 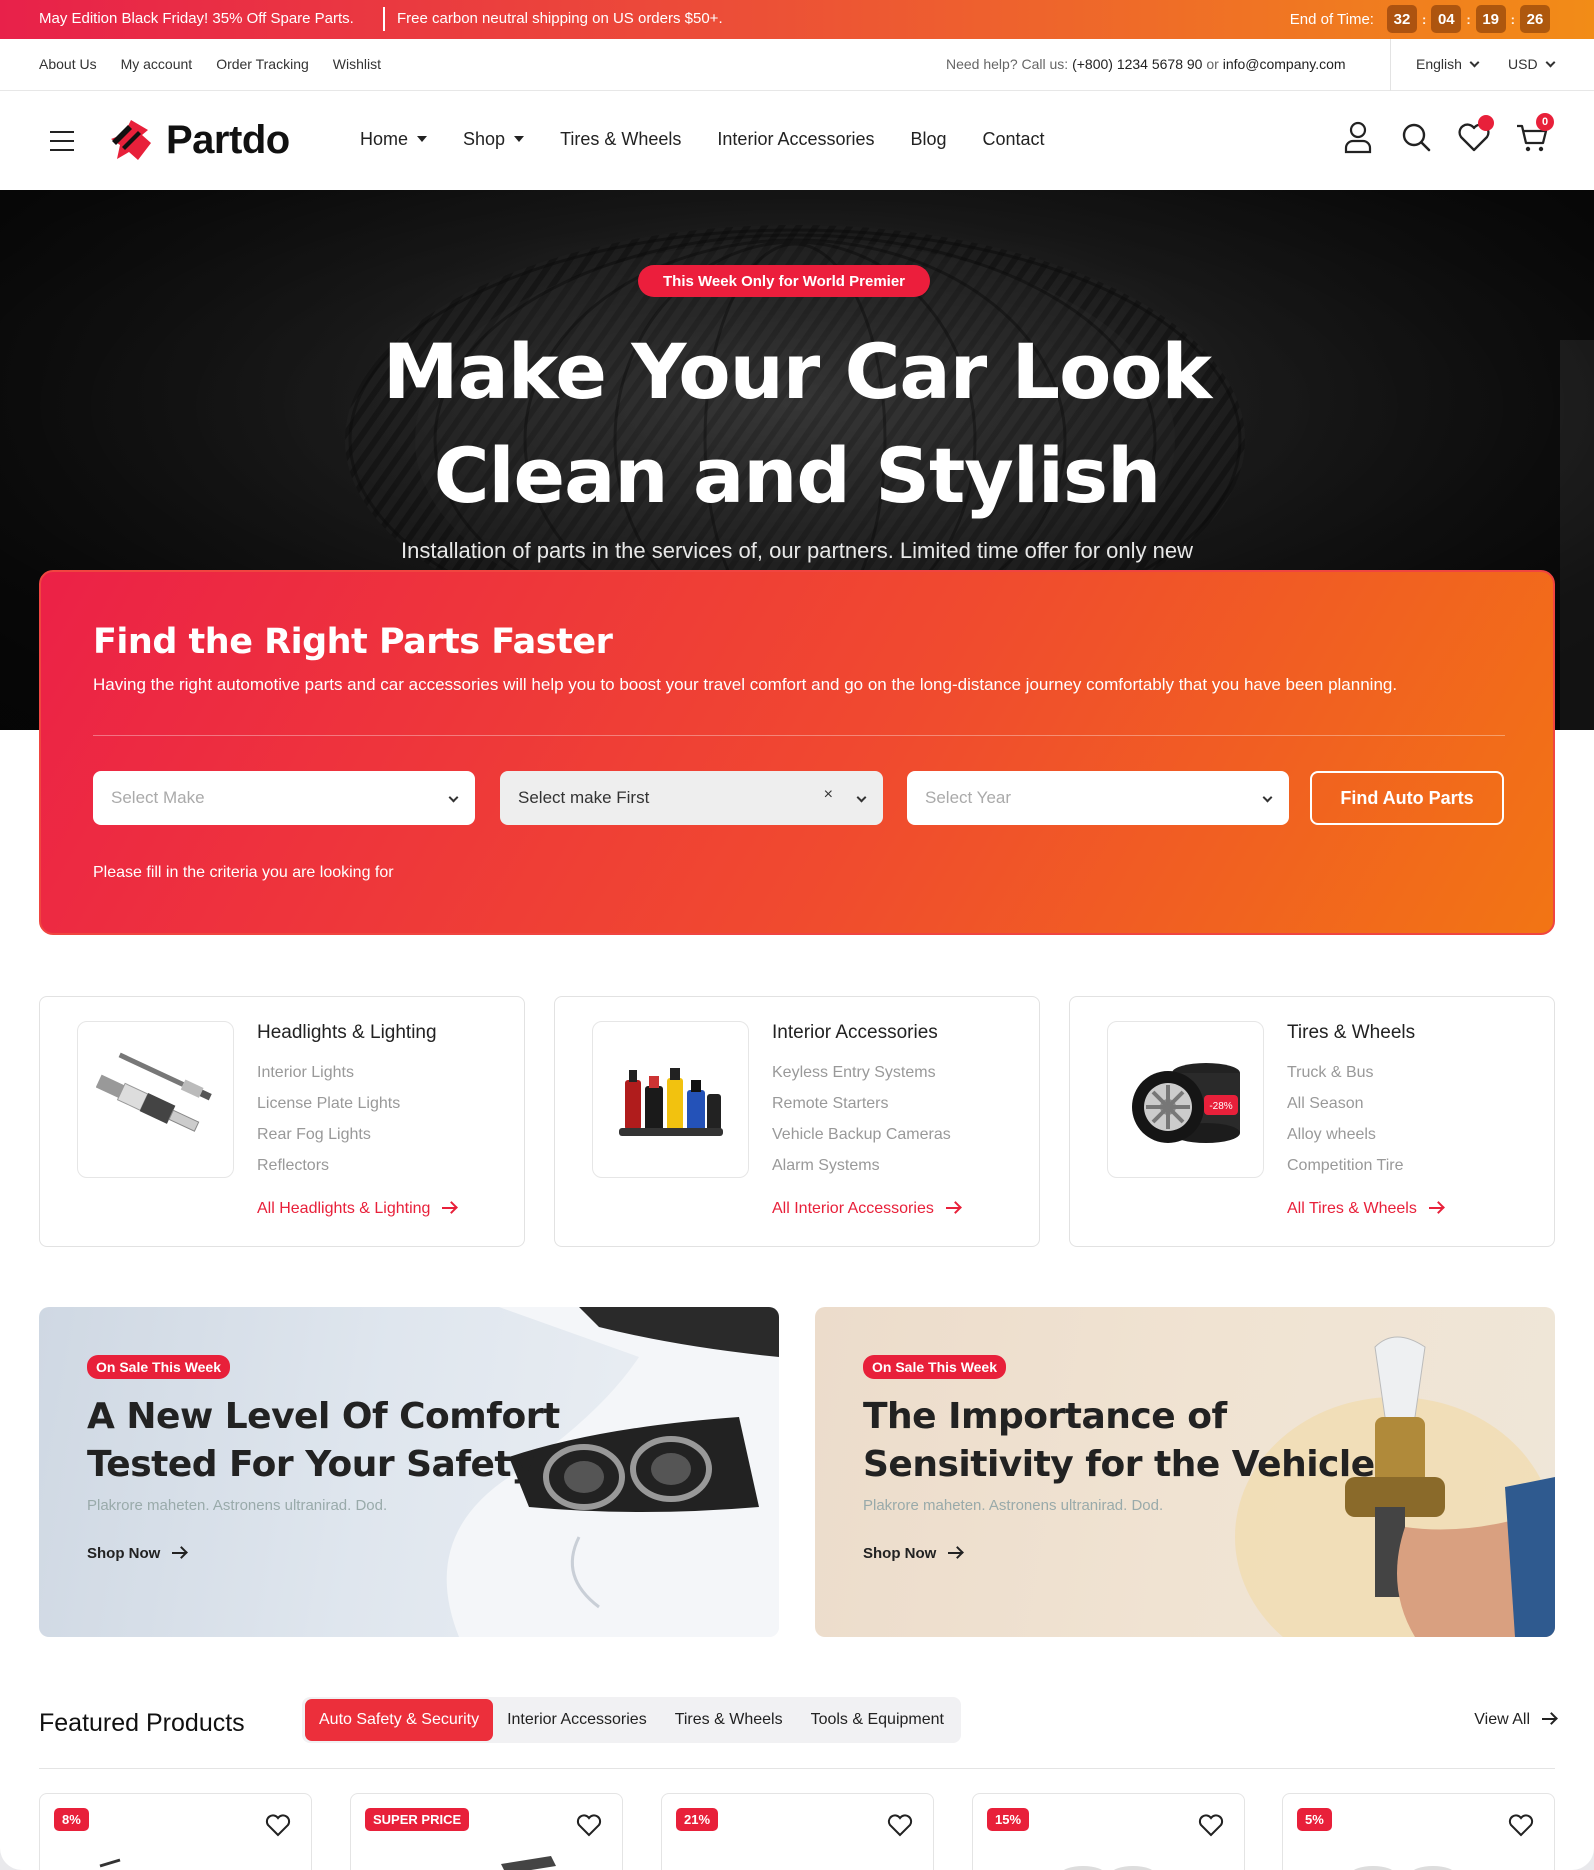 What do you see at coordinates (697, 1819) in the screenshot?
I see `discount-badge: 21%` at bounding box center [697, 1819].